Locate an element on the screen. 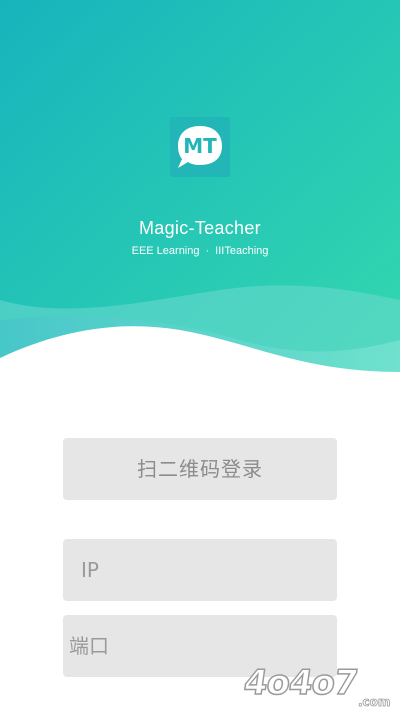 The height and width of the screenshot is (711, 400). app-logo: MT is located at coordinates (200, 147).